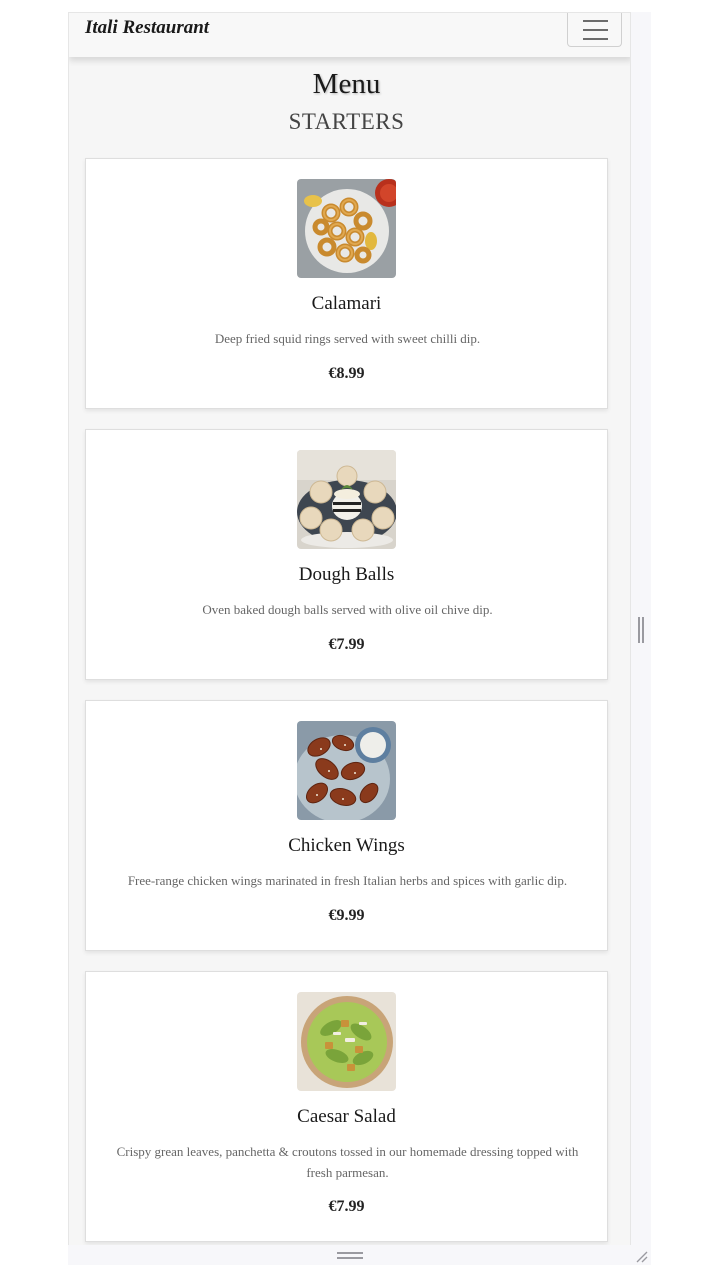 Image resolution: width=707 pixels, height=1265 pixels. What do you see at coordinates (147, 28) in the screenshot?
I see `brand-link: Itali Restaurant` at bounding box center [147, 28].